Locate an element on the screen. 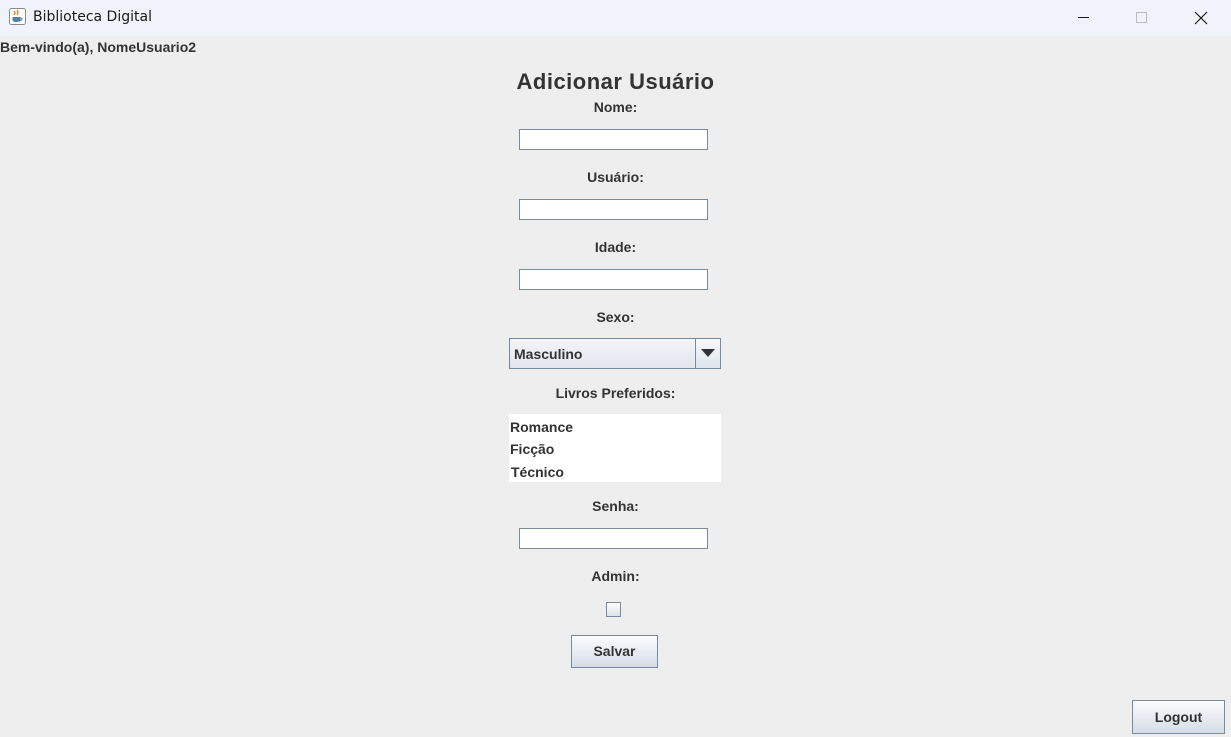 The image size is (1231, 737). sexo-selected-value: Masculino is located at coordinates (548, 354).